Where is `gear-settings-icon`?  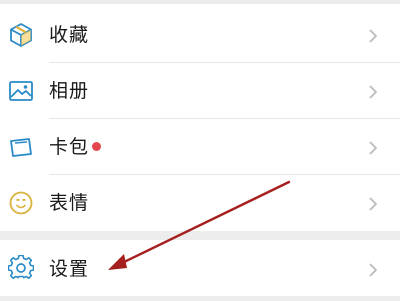 gear-settings-icon is located at coordinates (21, 267).